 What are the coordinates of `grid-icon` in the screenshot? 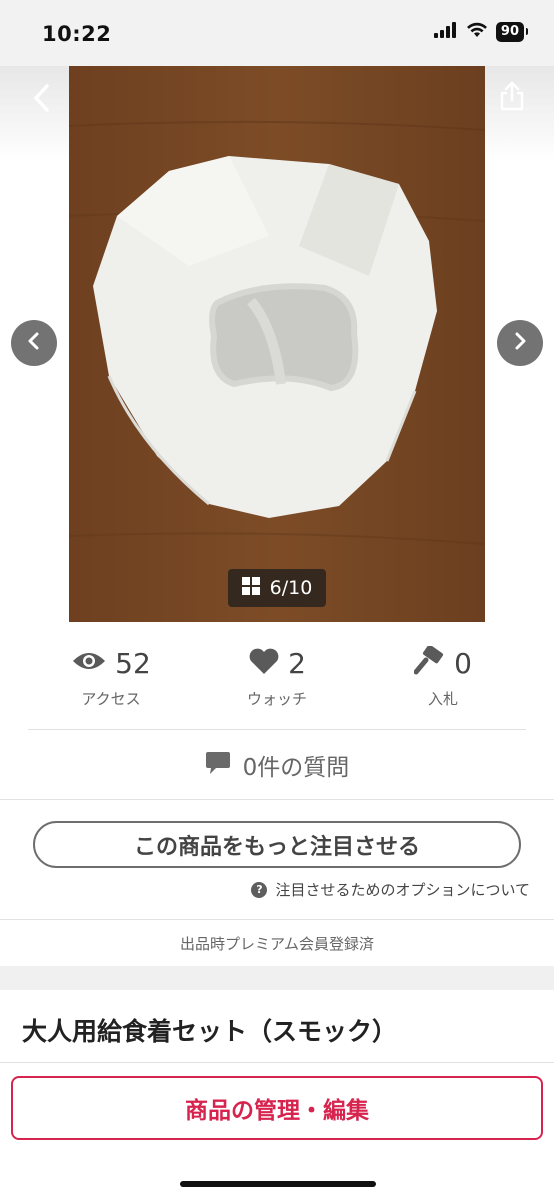 It's located at (250, 588).